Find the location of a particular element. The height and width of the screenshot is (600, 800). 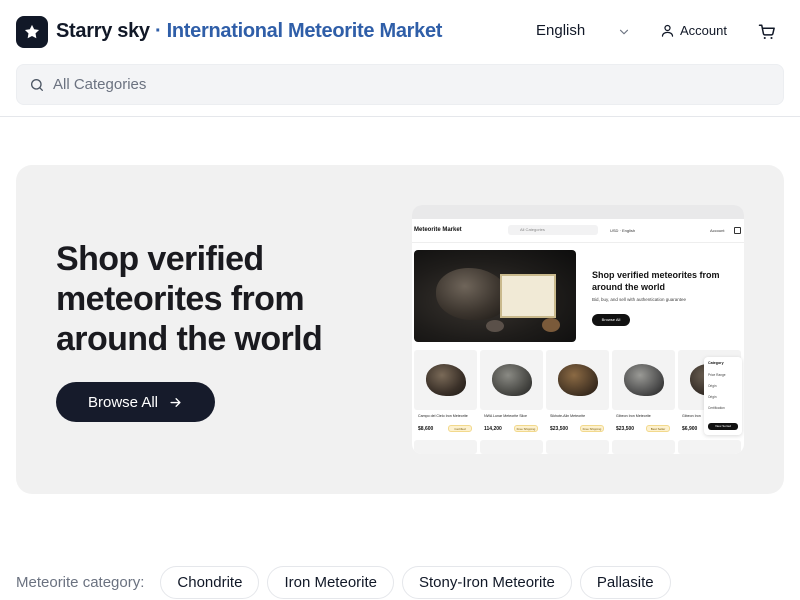

browse-all-label: Browse All is located at coordinates (123, 402).